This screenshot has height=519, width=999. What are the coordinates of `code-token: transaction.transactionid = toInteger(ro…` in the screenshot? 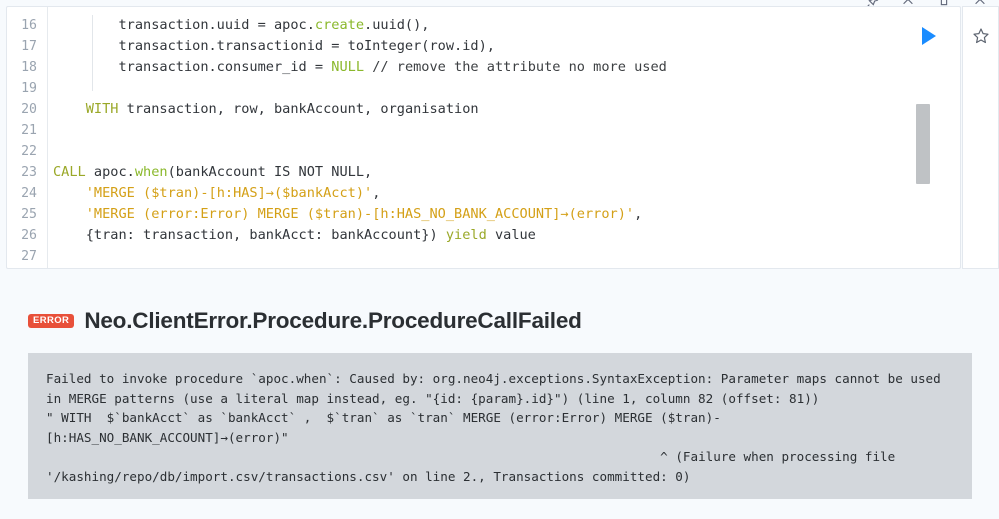 It's located at (274, 46).